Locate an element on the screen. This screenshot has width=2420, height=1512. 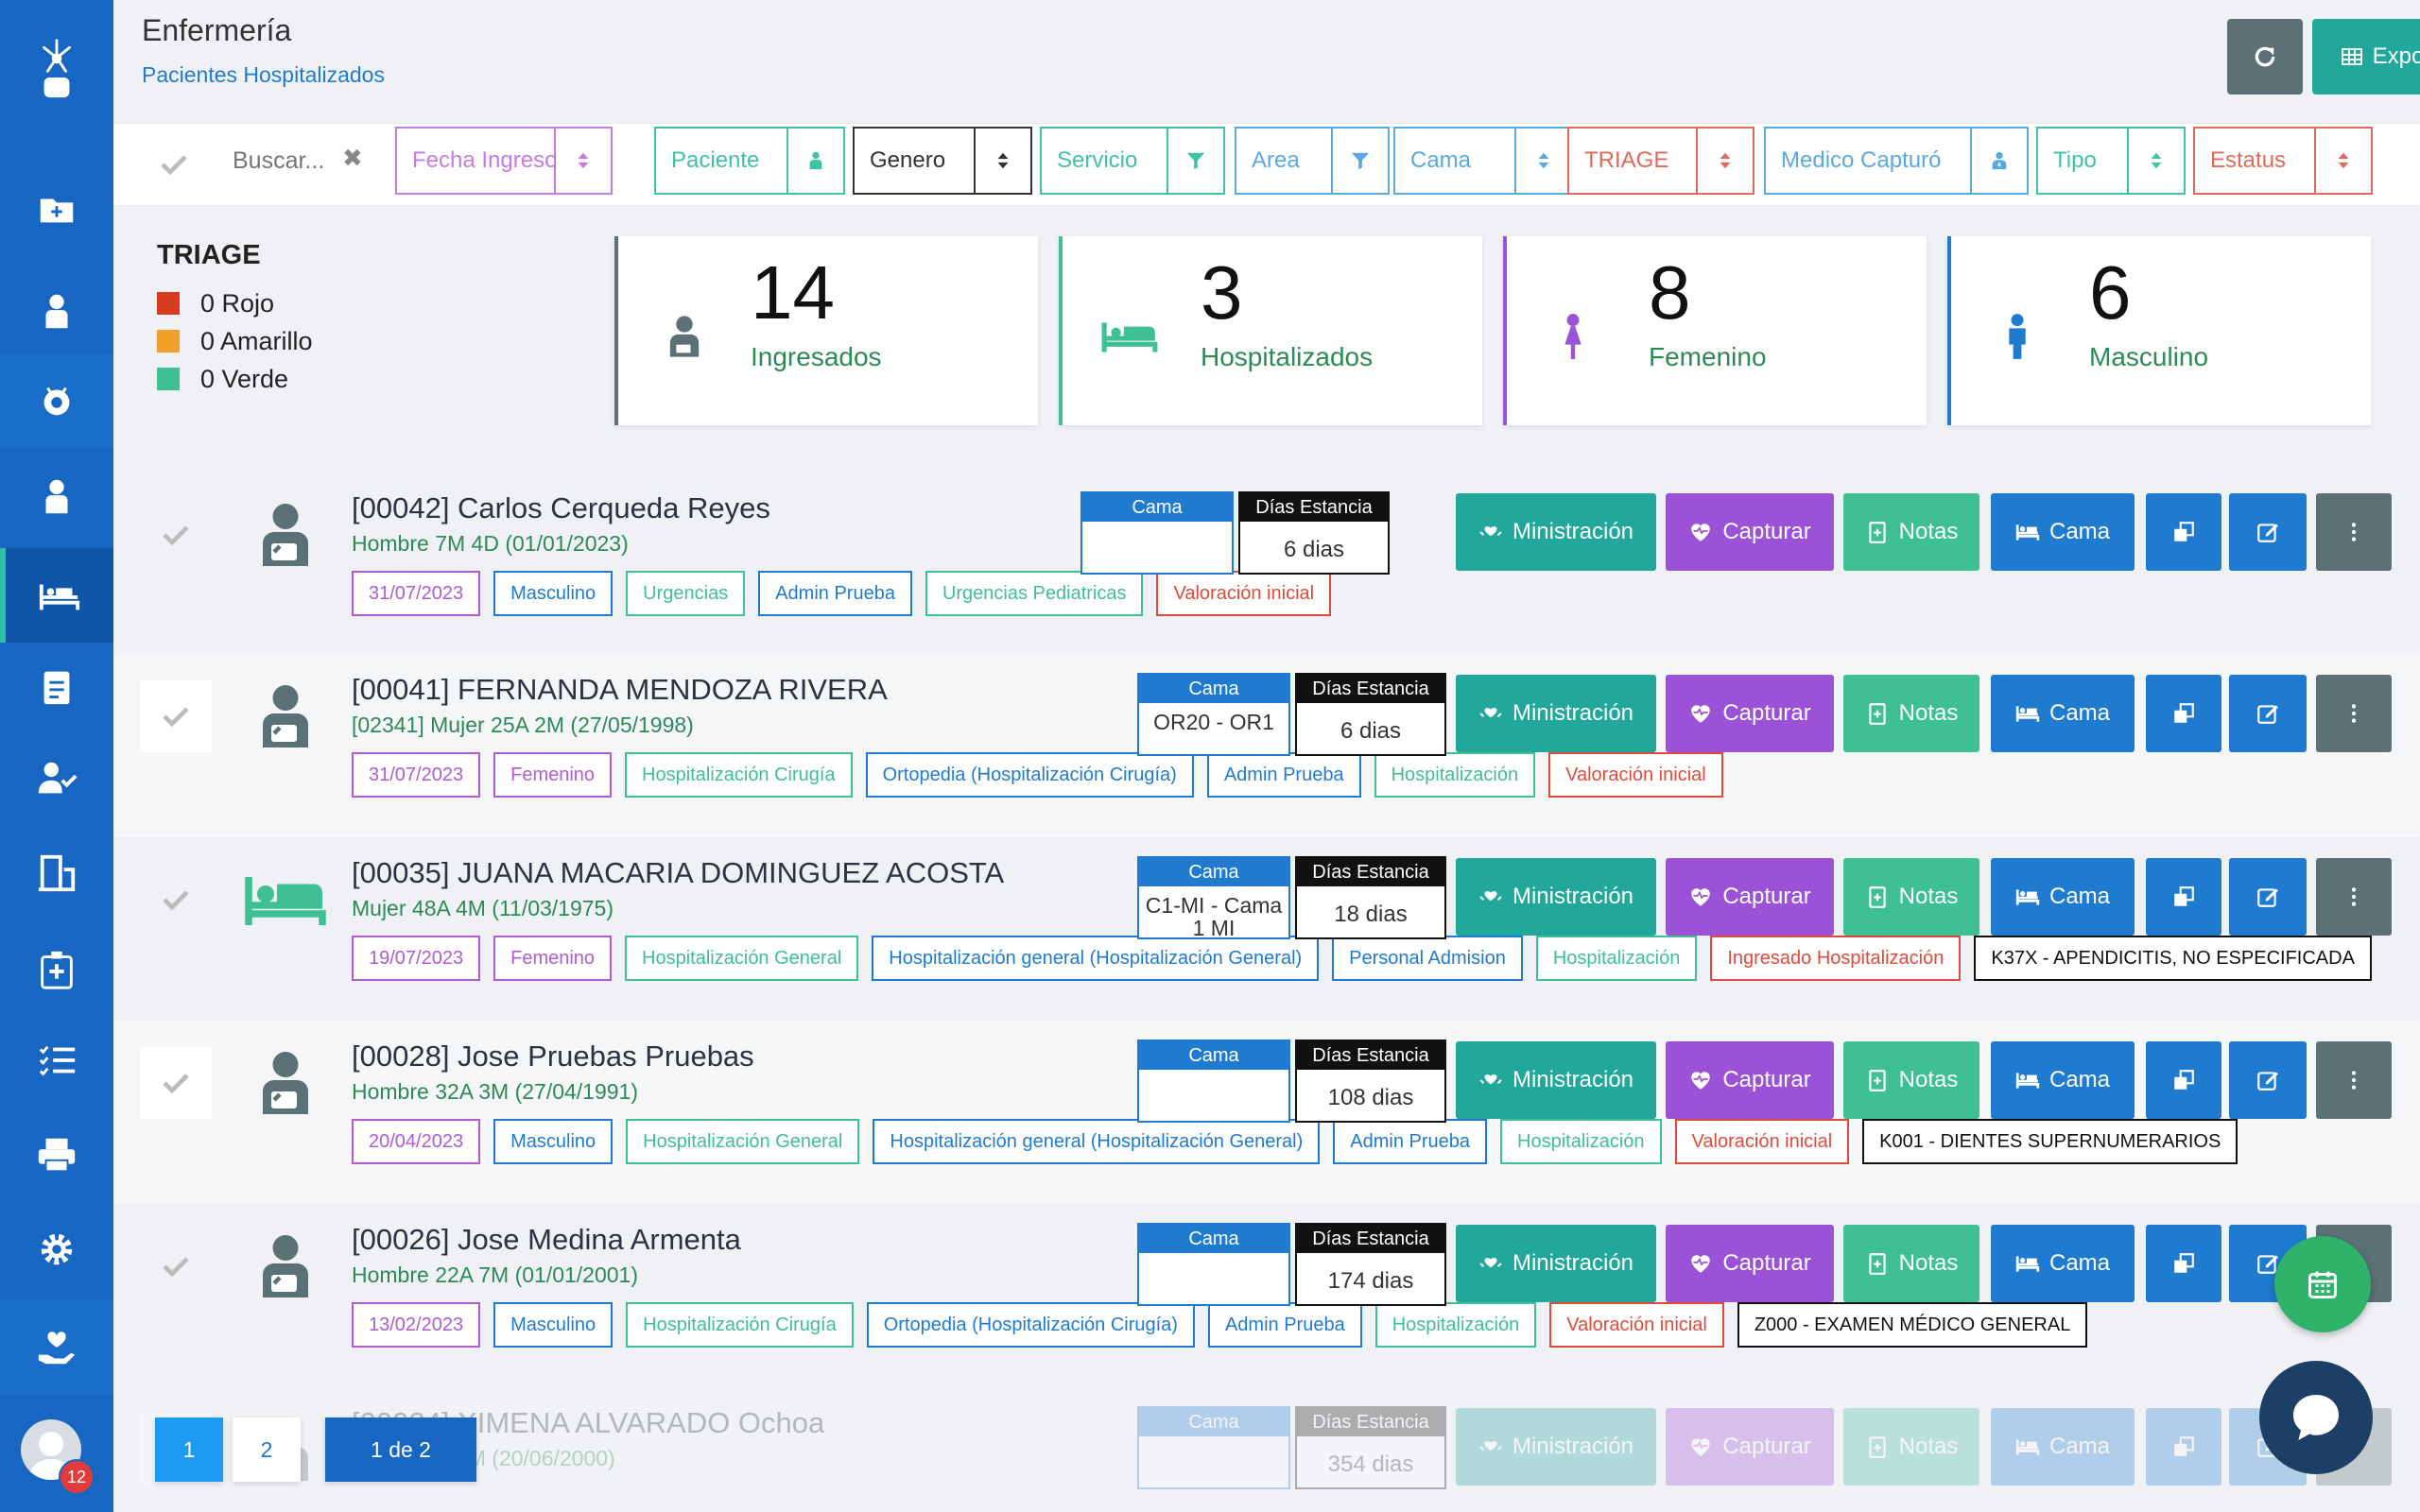
sidebar-item-tasks is located at coordinates (56, 1060).